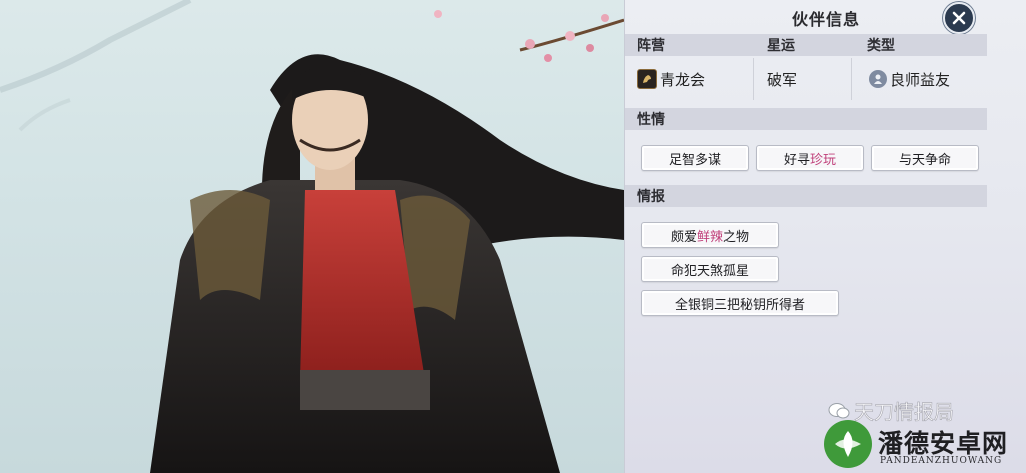 Image resolution: width=1026 pixels, height=473 pixels. I want to click on site-name: 潘德安卓网, so click(943, 443).